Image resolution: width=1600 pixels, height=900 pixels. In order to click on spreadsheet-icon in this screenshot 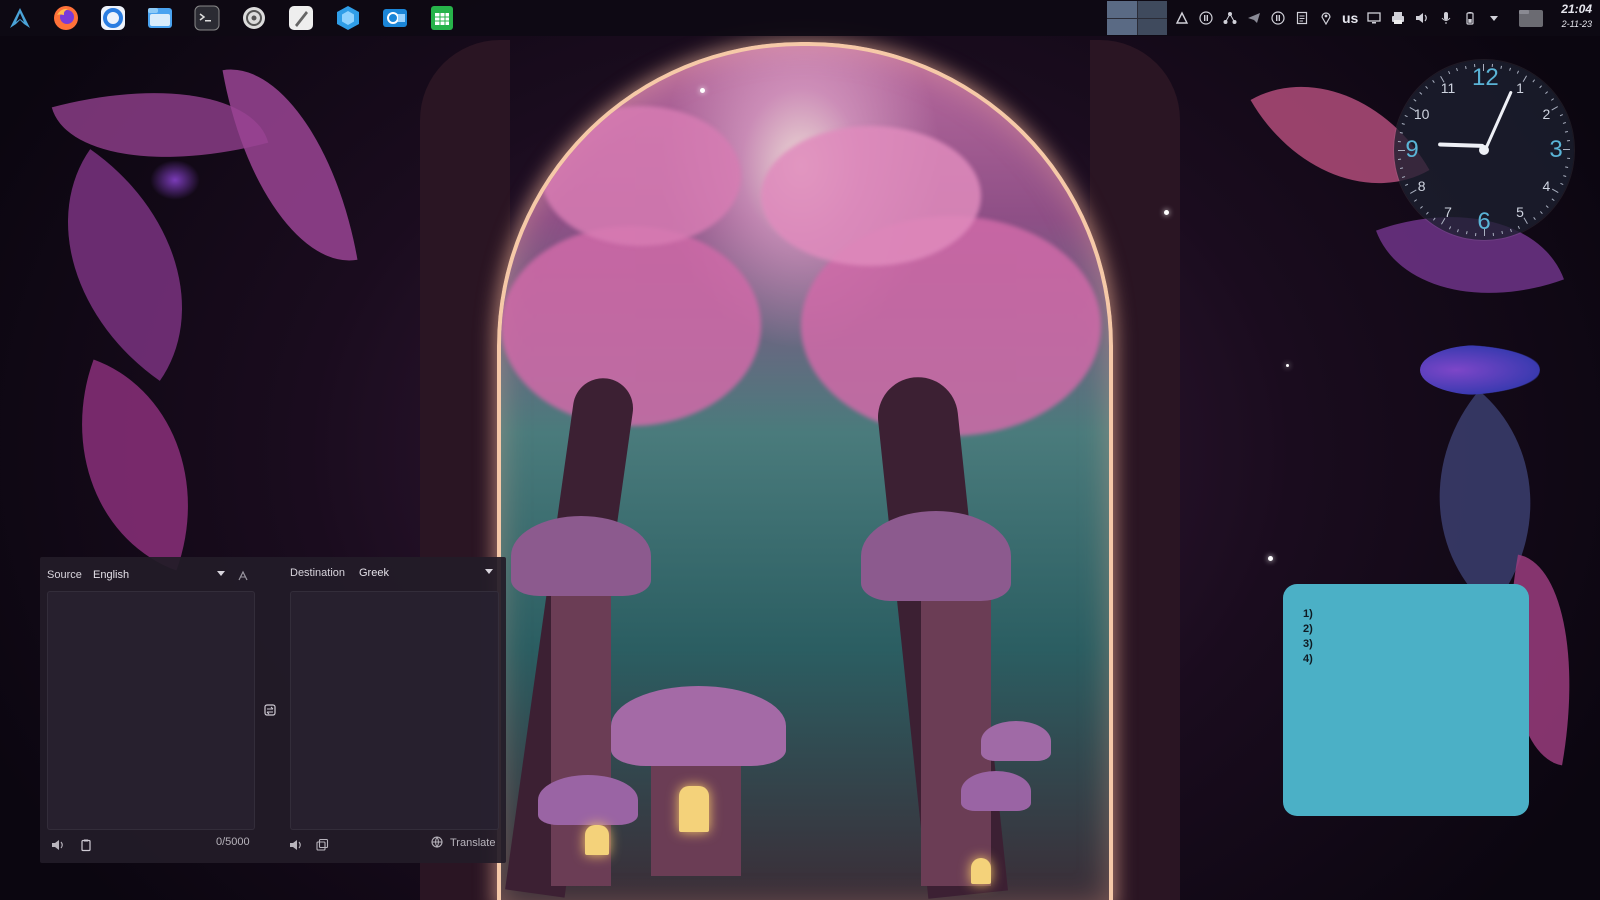, I will do `click(442, 18)`.